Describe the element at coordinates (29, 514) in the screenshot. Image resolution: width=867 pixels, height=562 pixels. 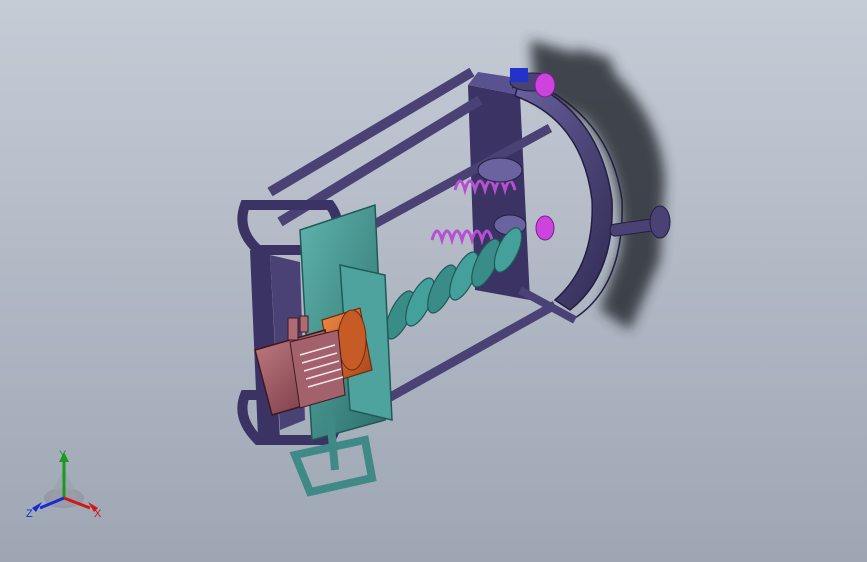
I see `z-axis-label: Z` at that location.